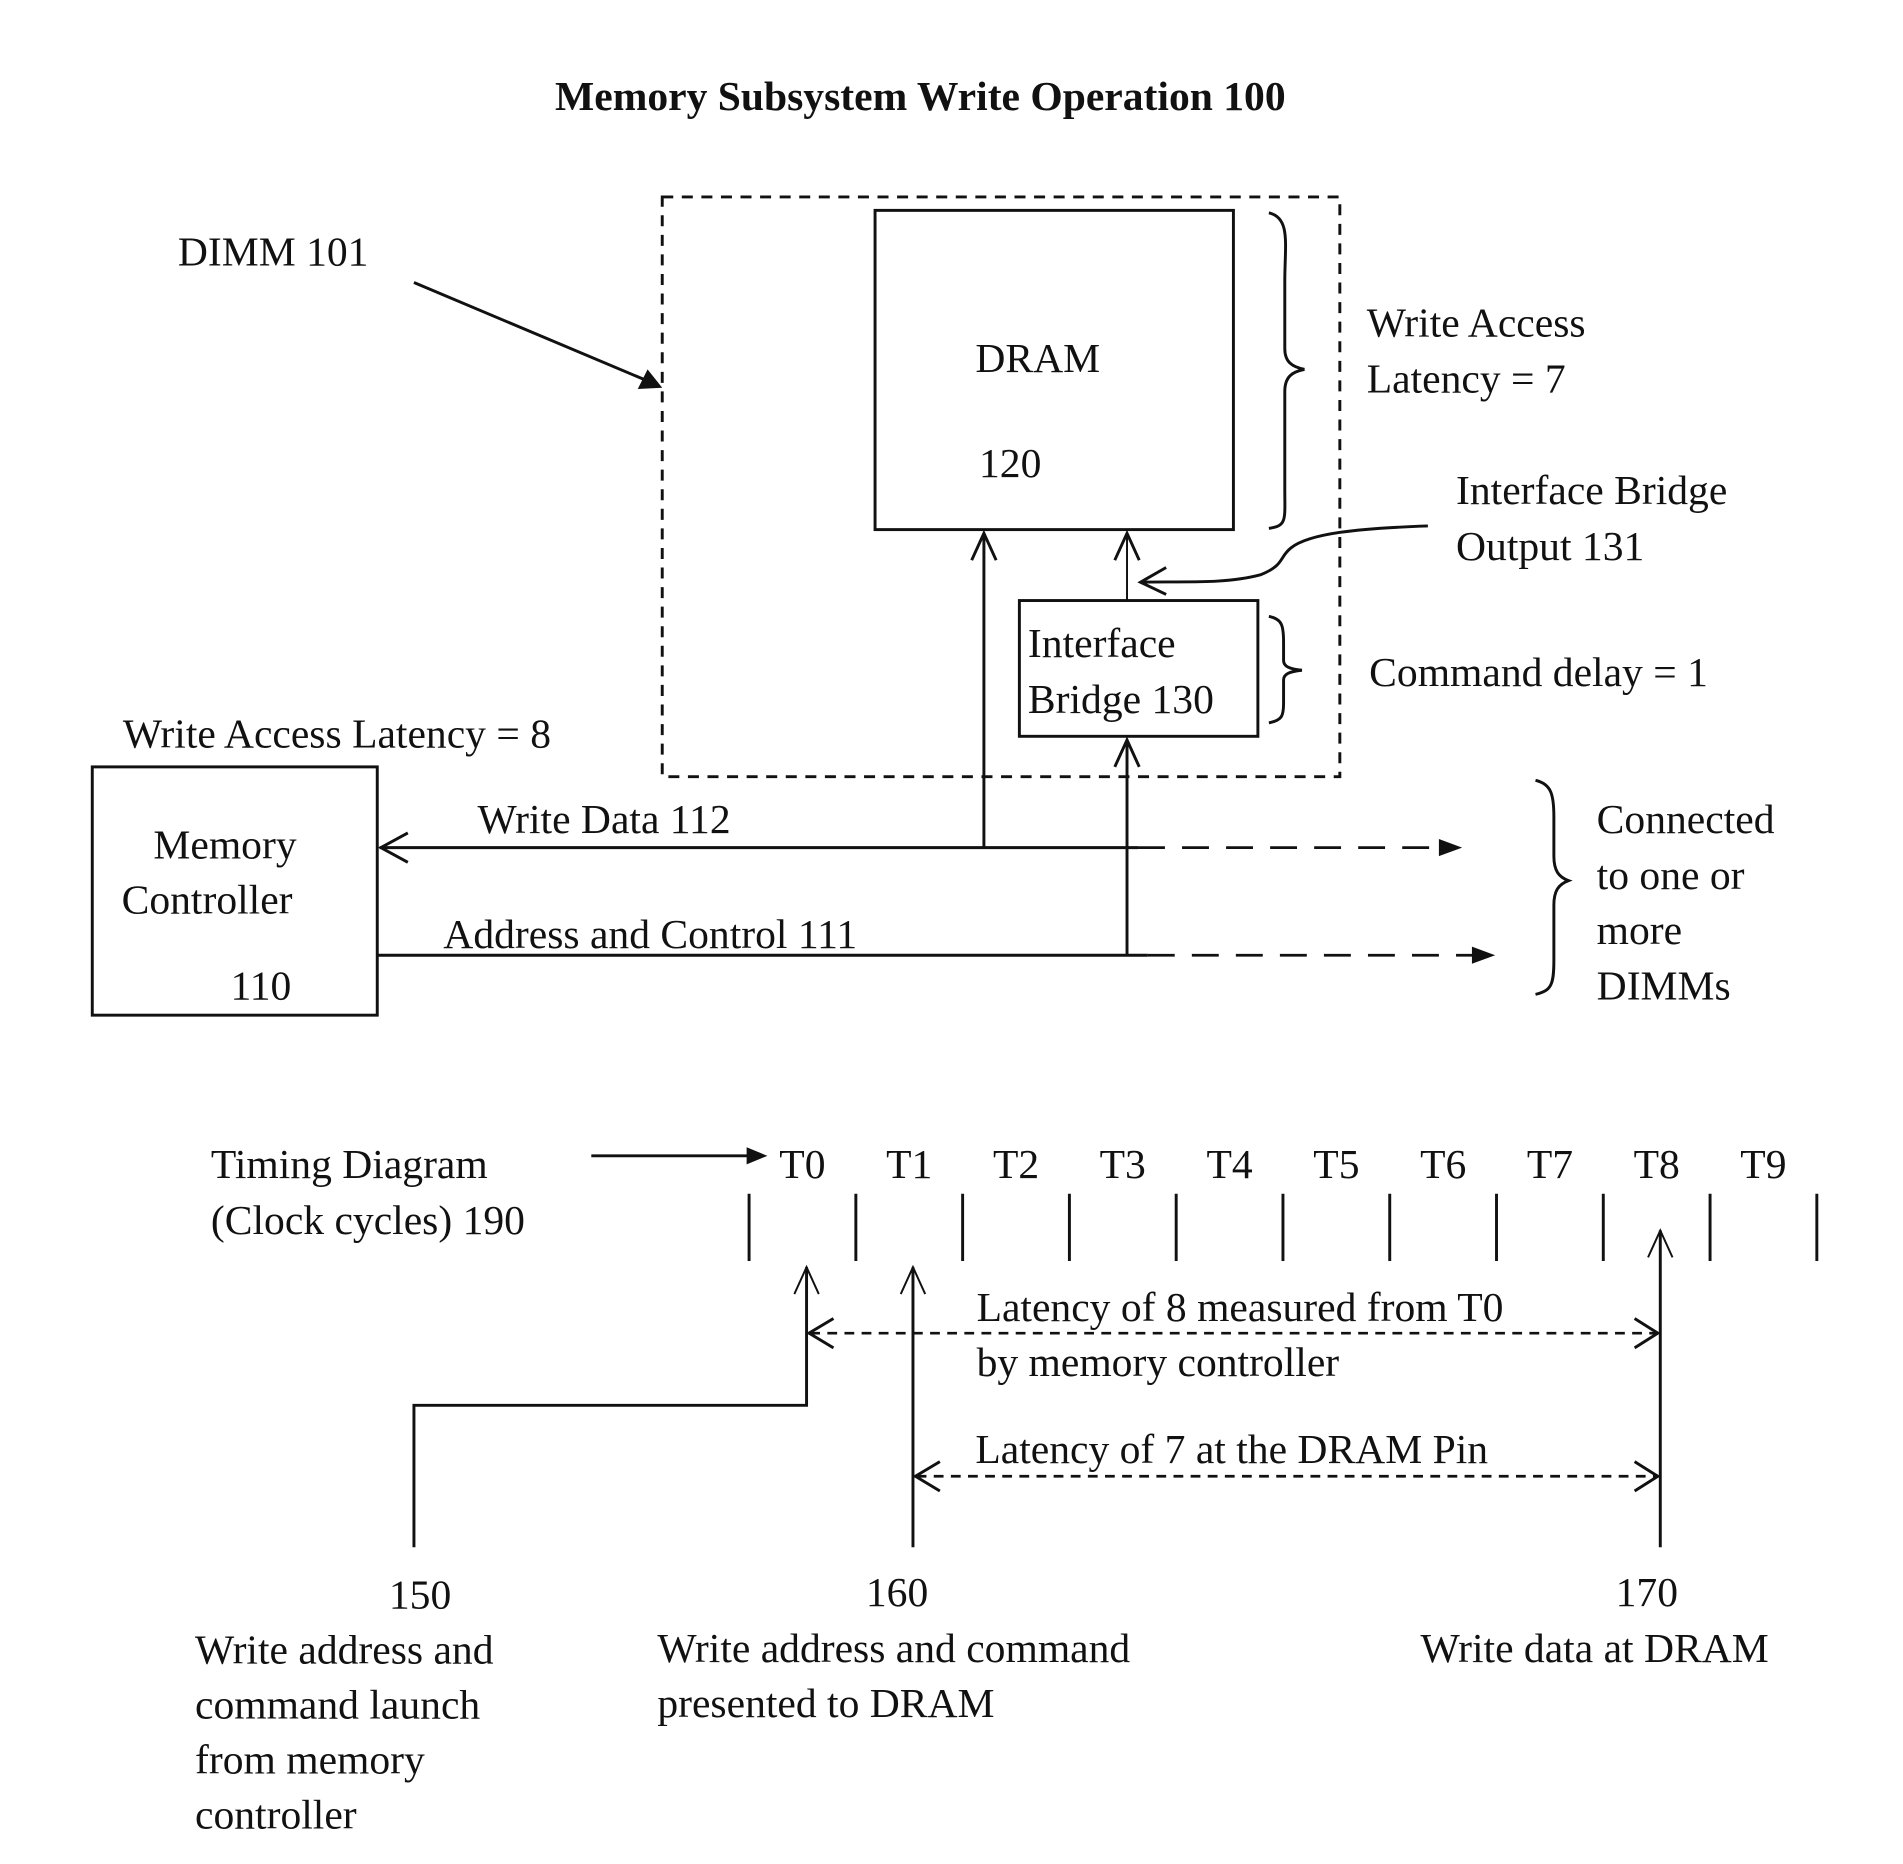  Describe the element at coordinates (1476, 322) in the screenshot. I see `dram-latency-line1: Write Access` at that location.